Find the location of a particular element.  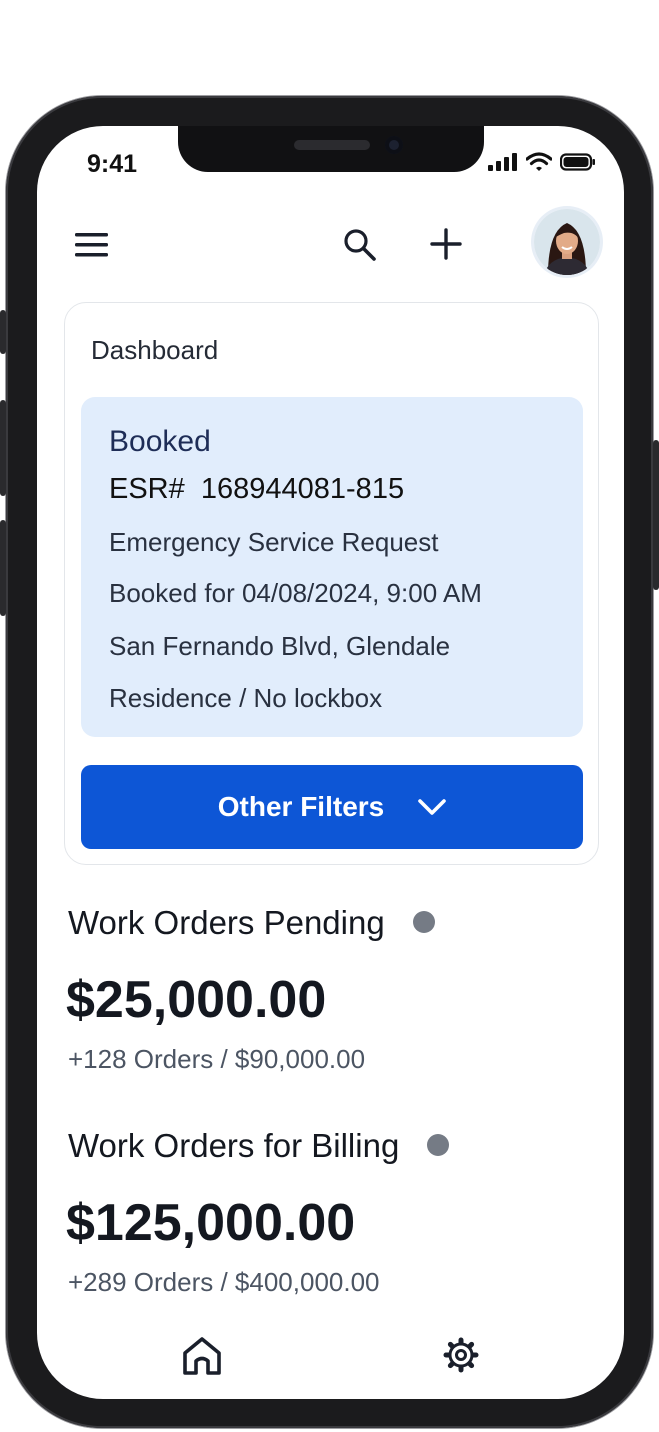

other-filters-button: Other Filters is located at coordinates (332, 807).